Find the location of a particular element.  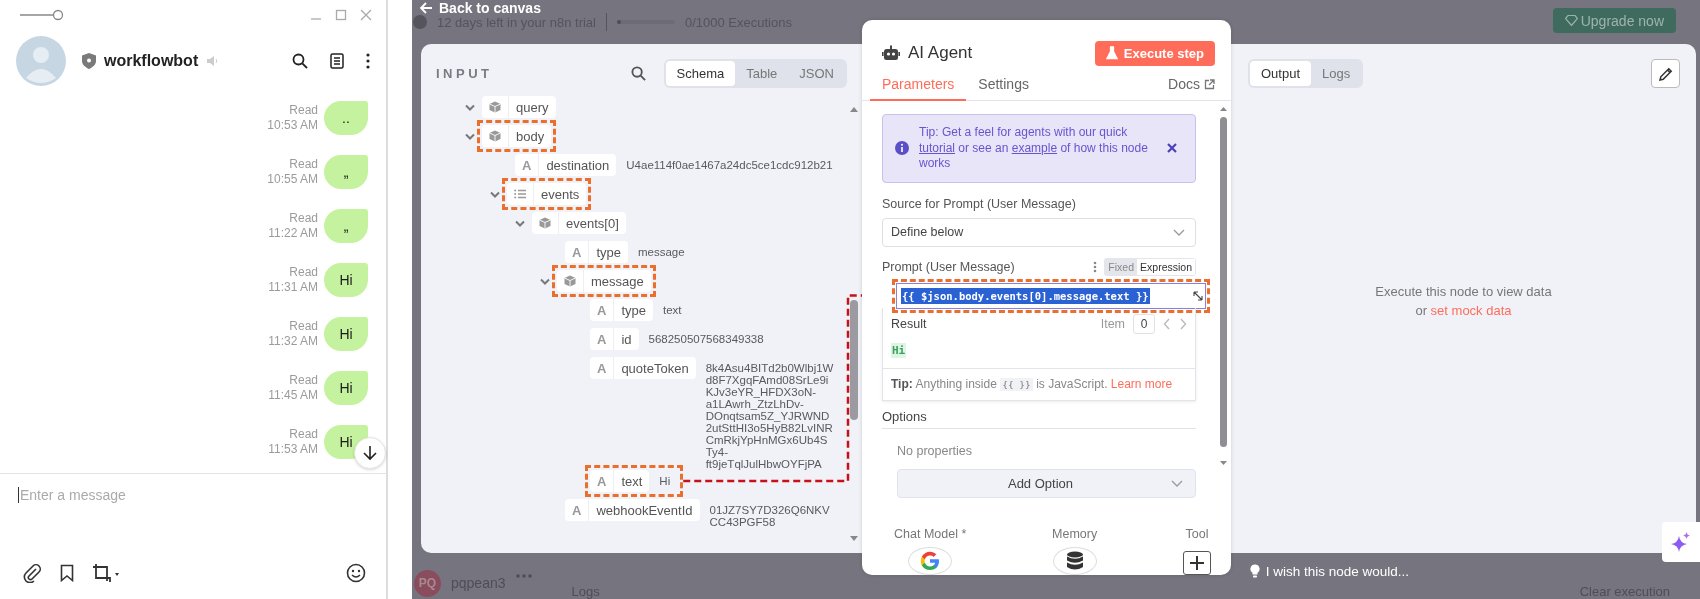

message-time: 10:53 AM is located at coordinates (292, 125).